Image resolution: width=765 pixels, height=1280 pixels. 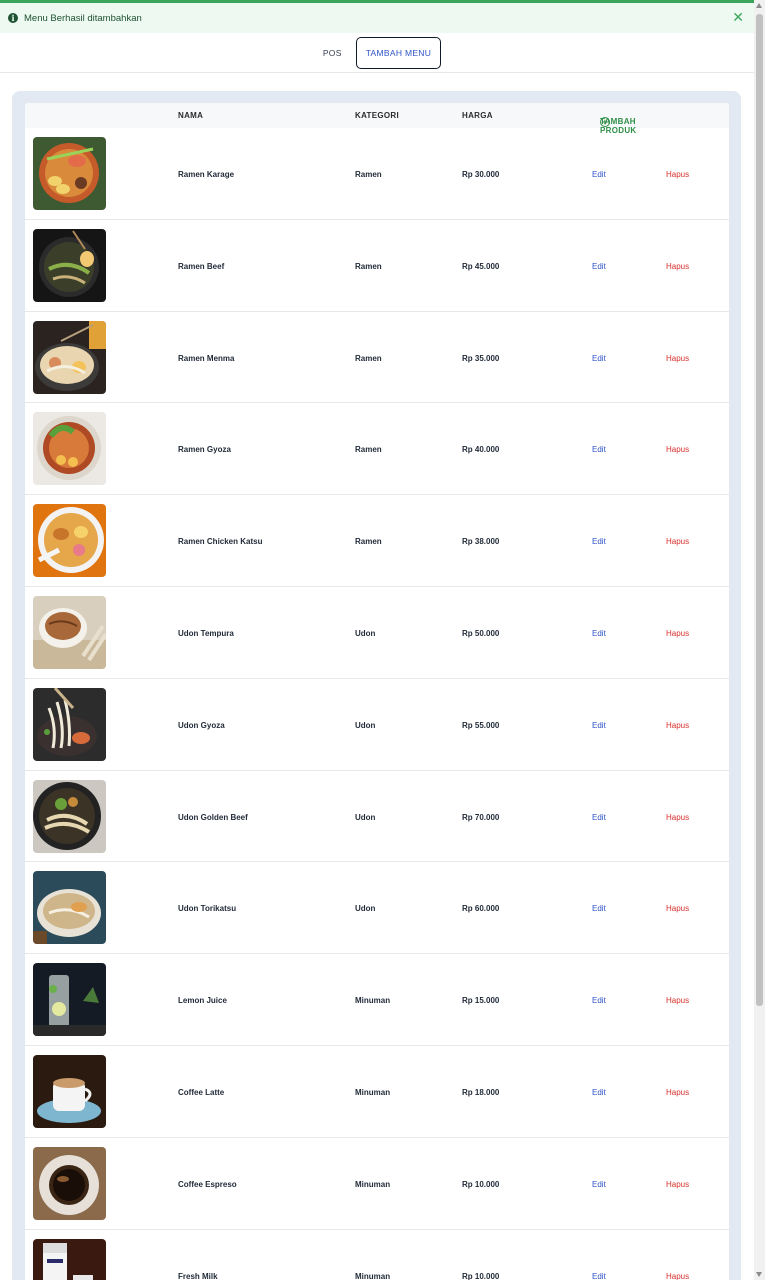 I want to click on table-row: Udon Gyoza Udon Rp 55.000 Edit Hapus, so click(x=377, y=725).